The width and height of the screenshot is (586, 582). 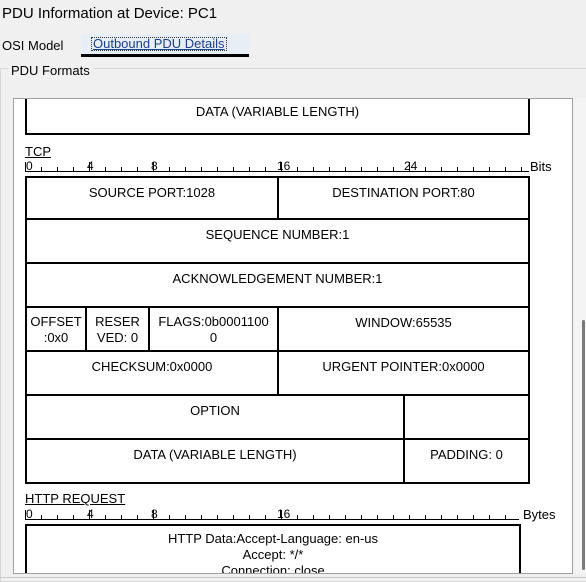 I want to click on tcp-flags: FLAGS:0b0001100 0, so click(x=214, y=330).